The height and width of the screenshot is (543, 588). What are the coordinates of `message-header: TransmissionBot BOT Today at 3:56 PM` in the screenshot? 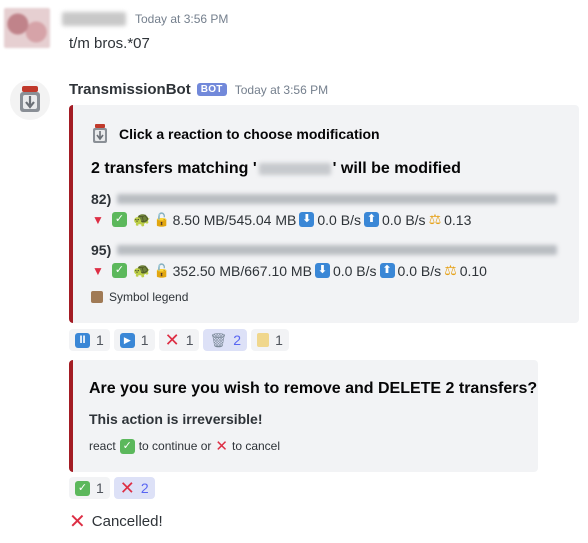 It's located at (198, 89).